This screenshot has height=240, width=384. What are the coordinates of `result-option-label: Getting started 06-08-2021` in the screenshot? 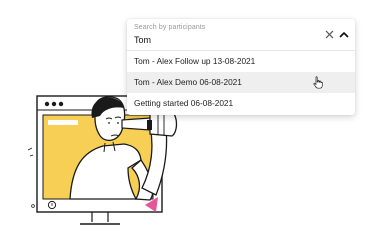 It's located at (184, 103).